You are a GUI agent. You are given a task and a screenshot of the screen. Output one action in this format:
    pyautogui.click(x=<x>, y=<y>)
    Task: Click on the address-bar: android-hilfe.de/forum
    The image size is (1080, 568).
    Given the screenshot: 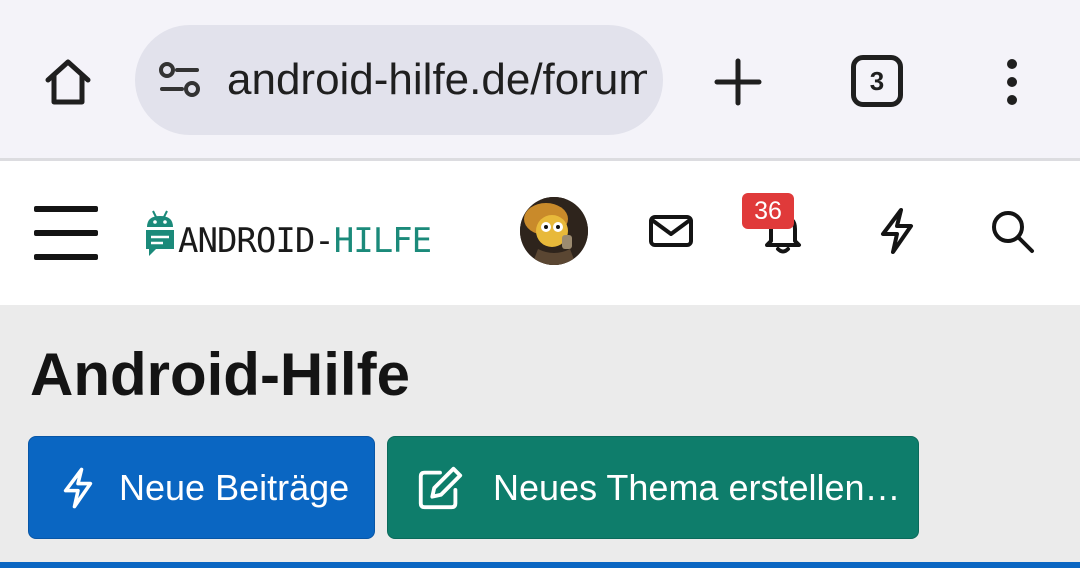 What is the action you would take?
    pyautogui.click(x=399, y=80)
    